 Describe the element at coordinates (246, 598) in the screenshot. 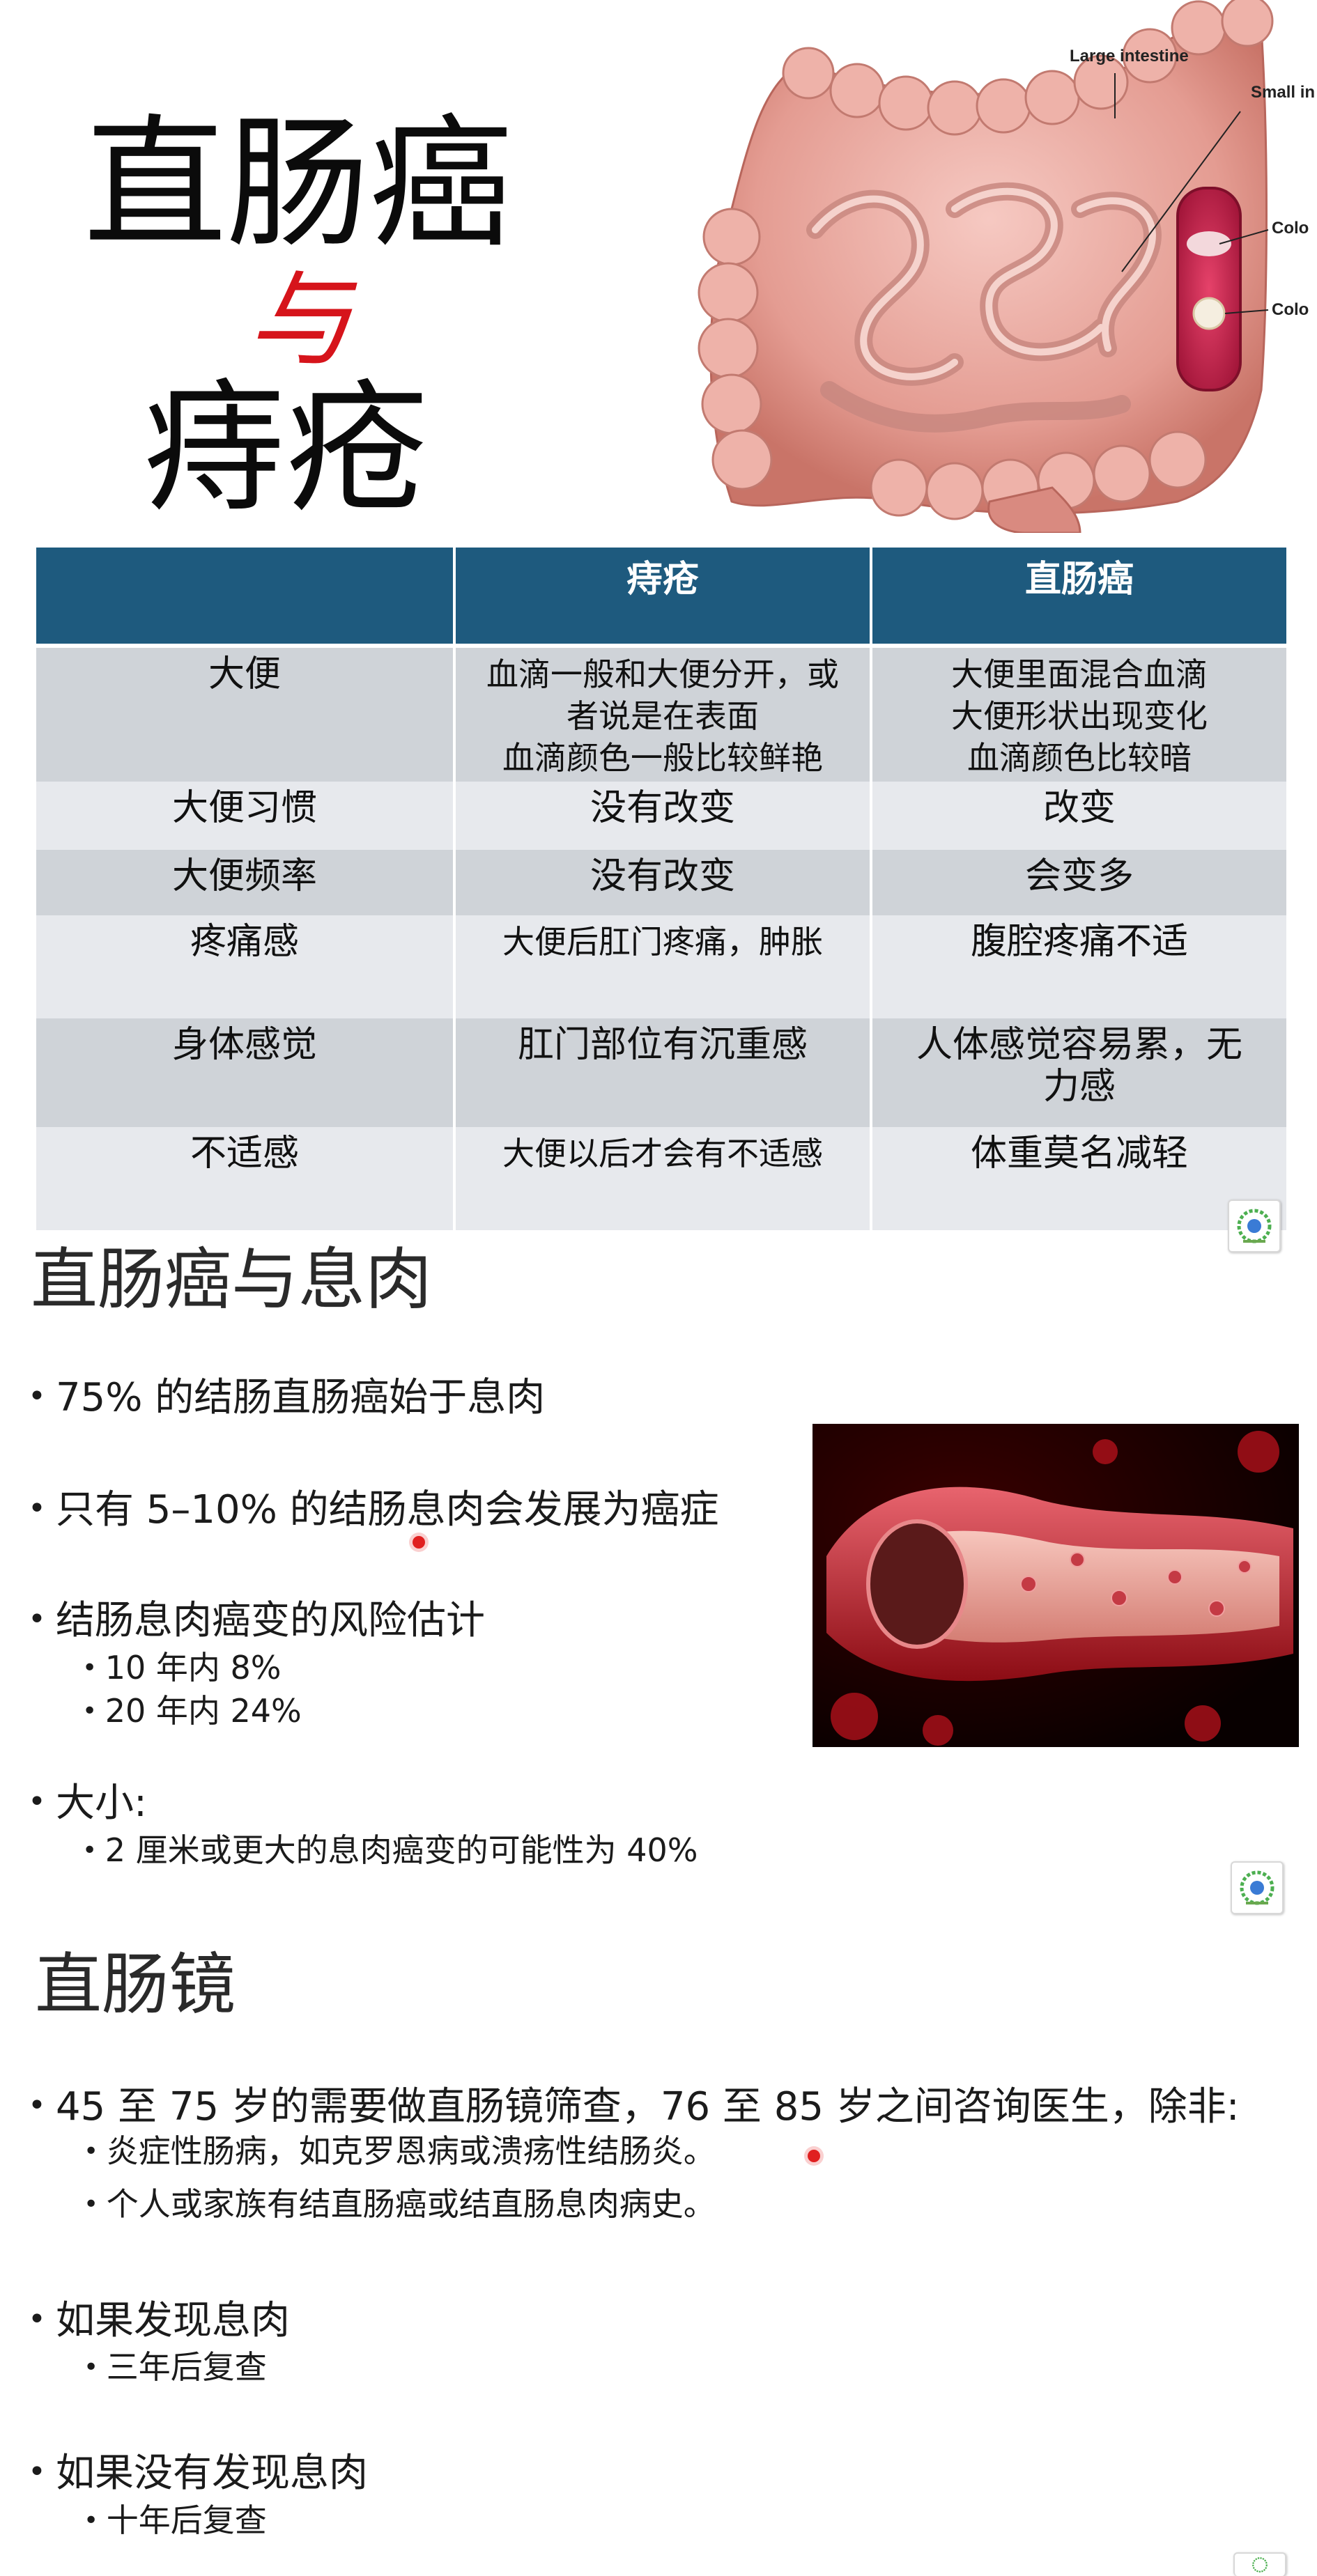

I see `table-header-cell` at that location.